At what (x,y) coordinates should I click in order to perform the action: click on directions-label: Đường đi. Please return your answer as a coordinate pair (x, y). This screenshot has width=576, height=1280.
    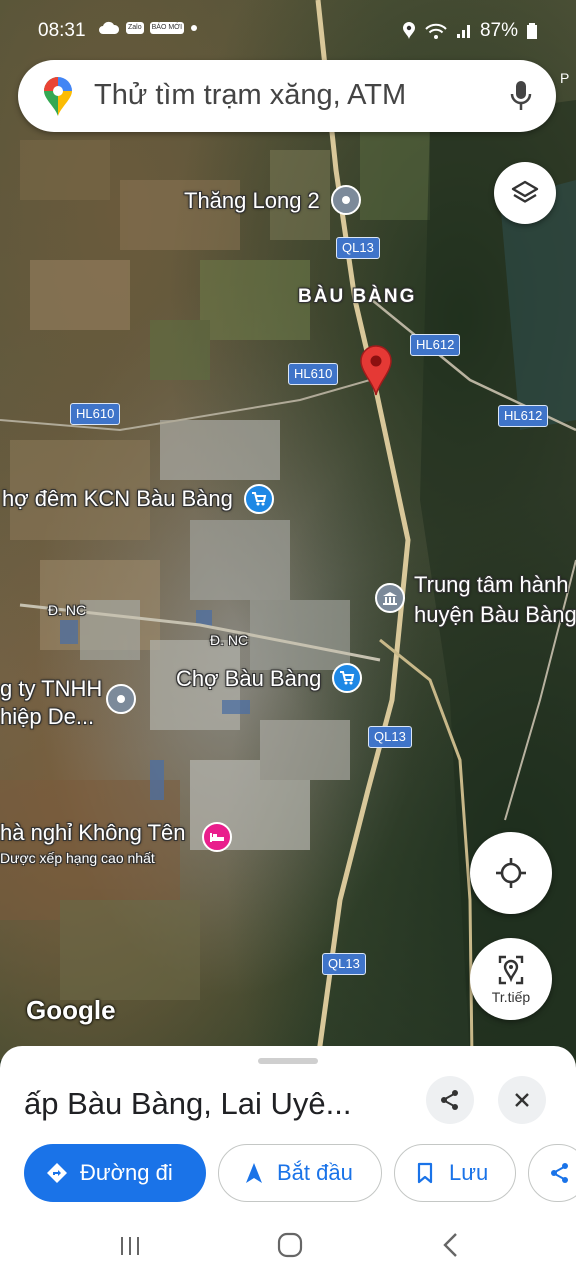
    Looking at the image, I should click on (126, 1172).